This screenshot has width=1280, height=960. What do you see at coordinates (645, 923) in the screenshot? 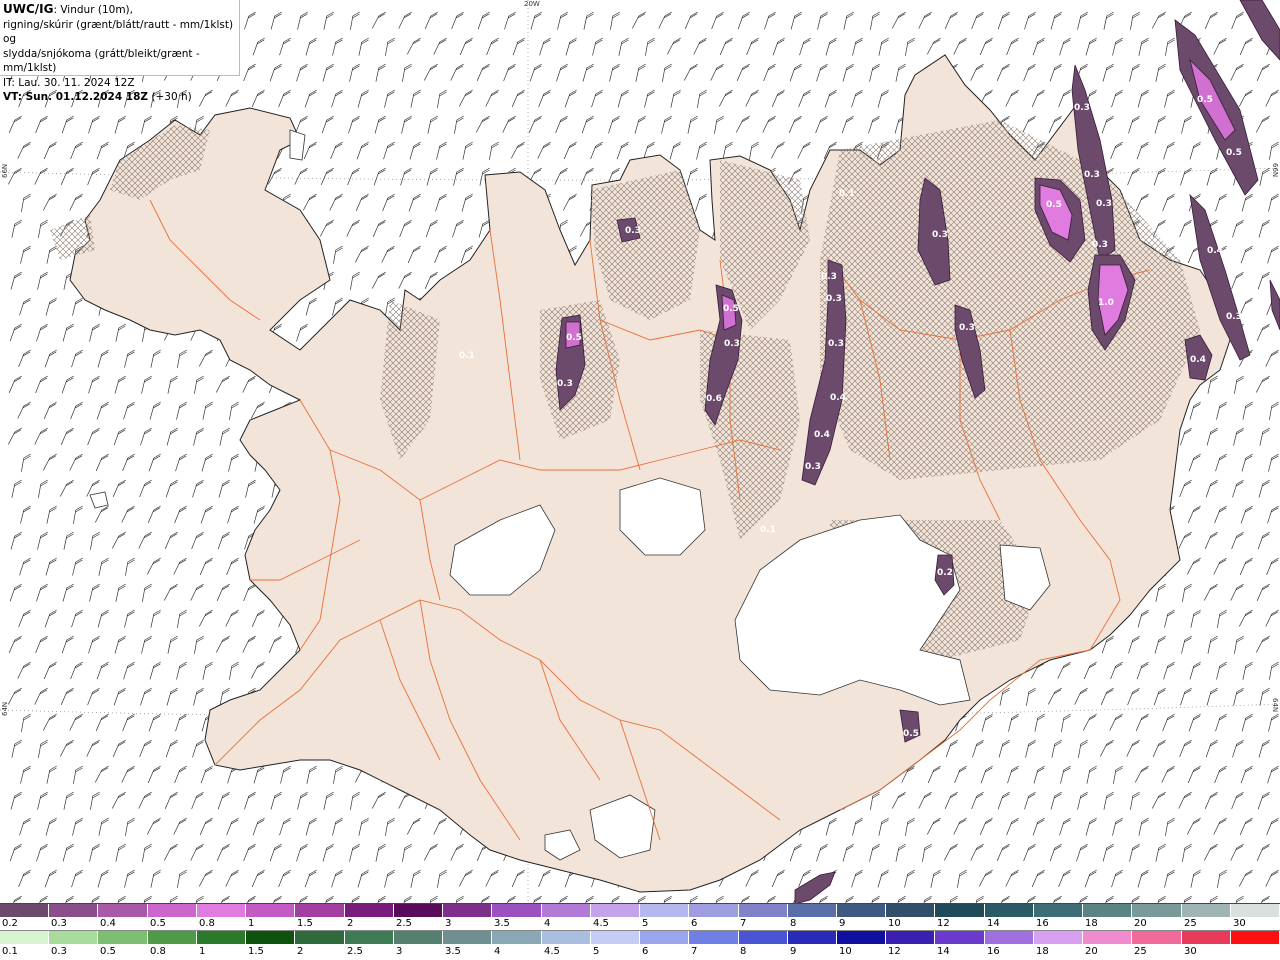
I see `snow-legend-tick-label: 5` at bounding box center [645, 923].